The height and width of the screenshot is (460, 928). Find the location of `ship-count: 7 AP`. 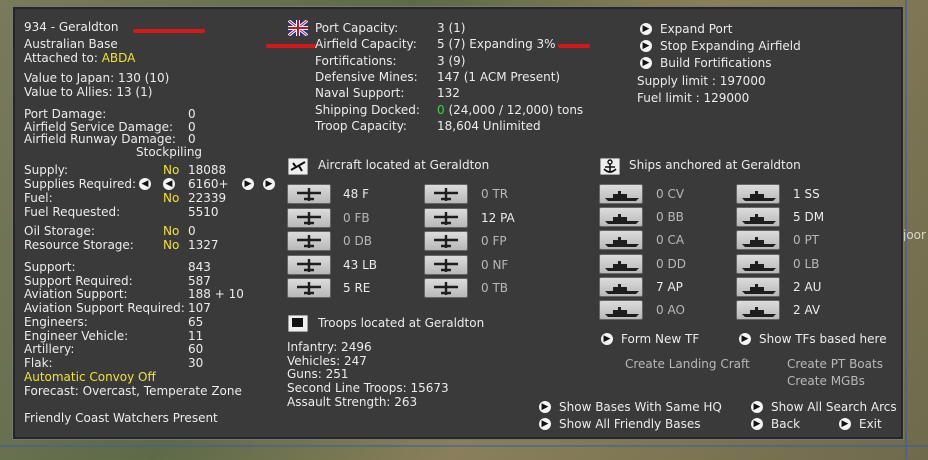

ship-count: 7 AP is located at coordinates (669, 286).